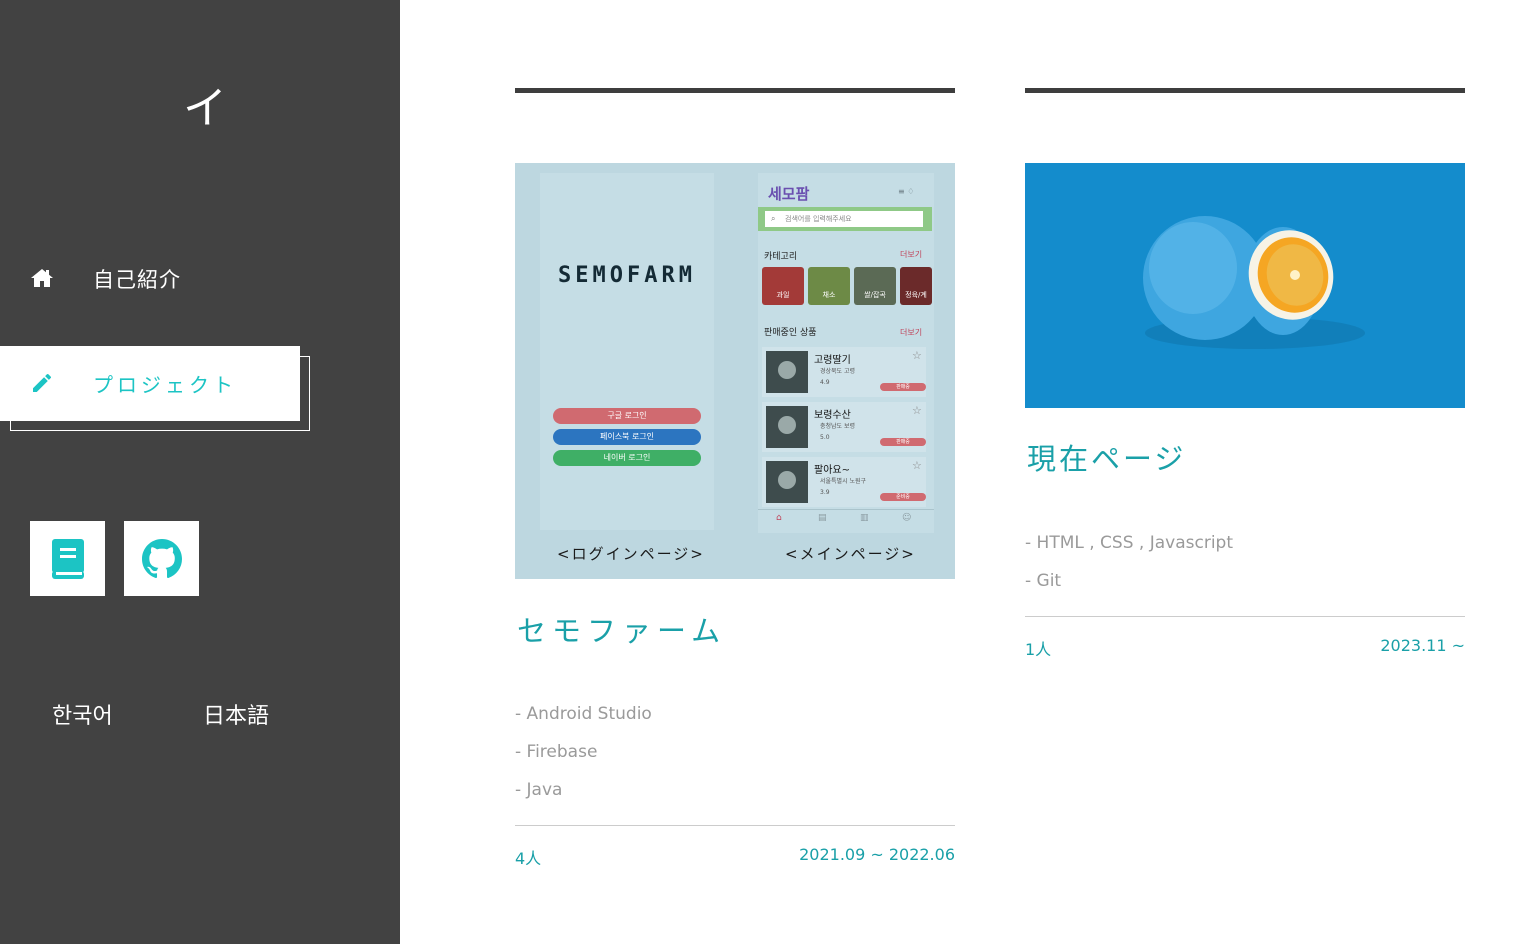 This screenshot has width=1523, height=944. I want to click on project-meta: 1人 2023.11 ~, so click(1245, 648).